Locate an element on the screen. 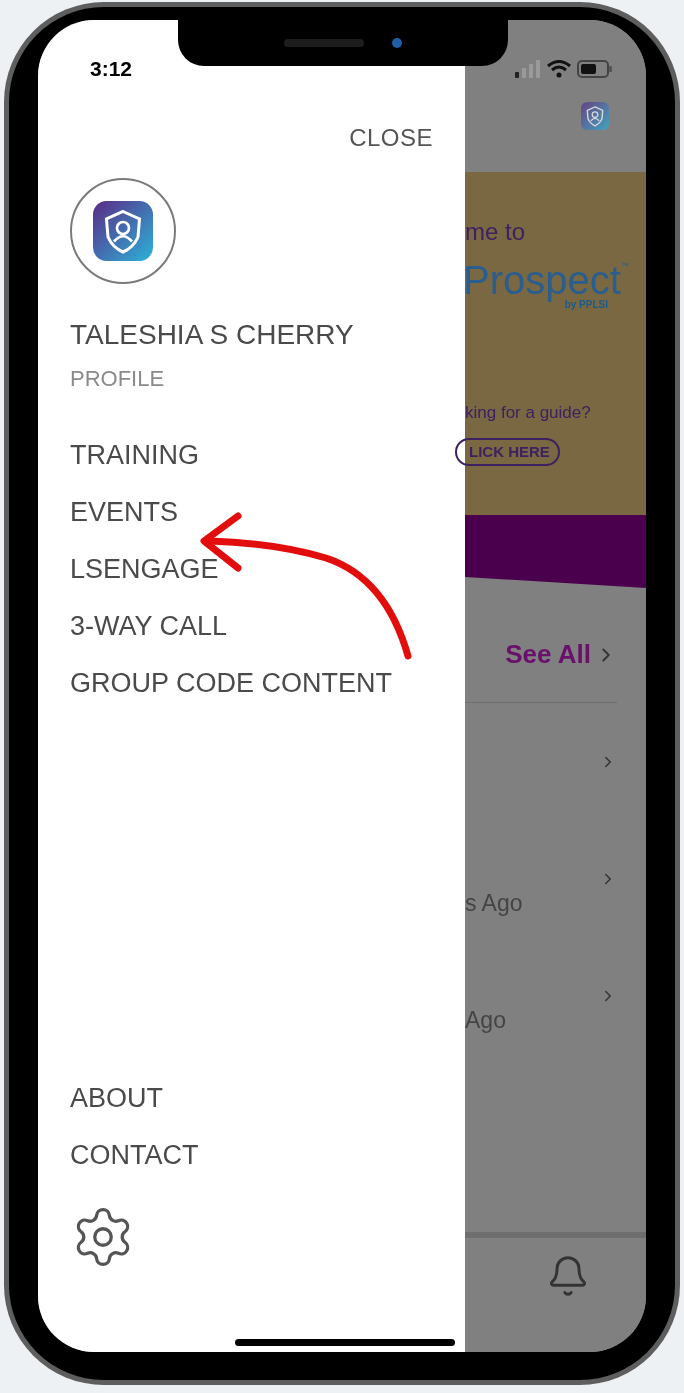  menu-item: TRAINING is located at coordinates (134, 455).